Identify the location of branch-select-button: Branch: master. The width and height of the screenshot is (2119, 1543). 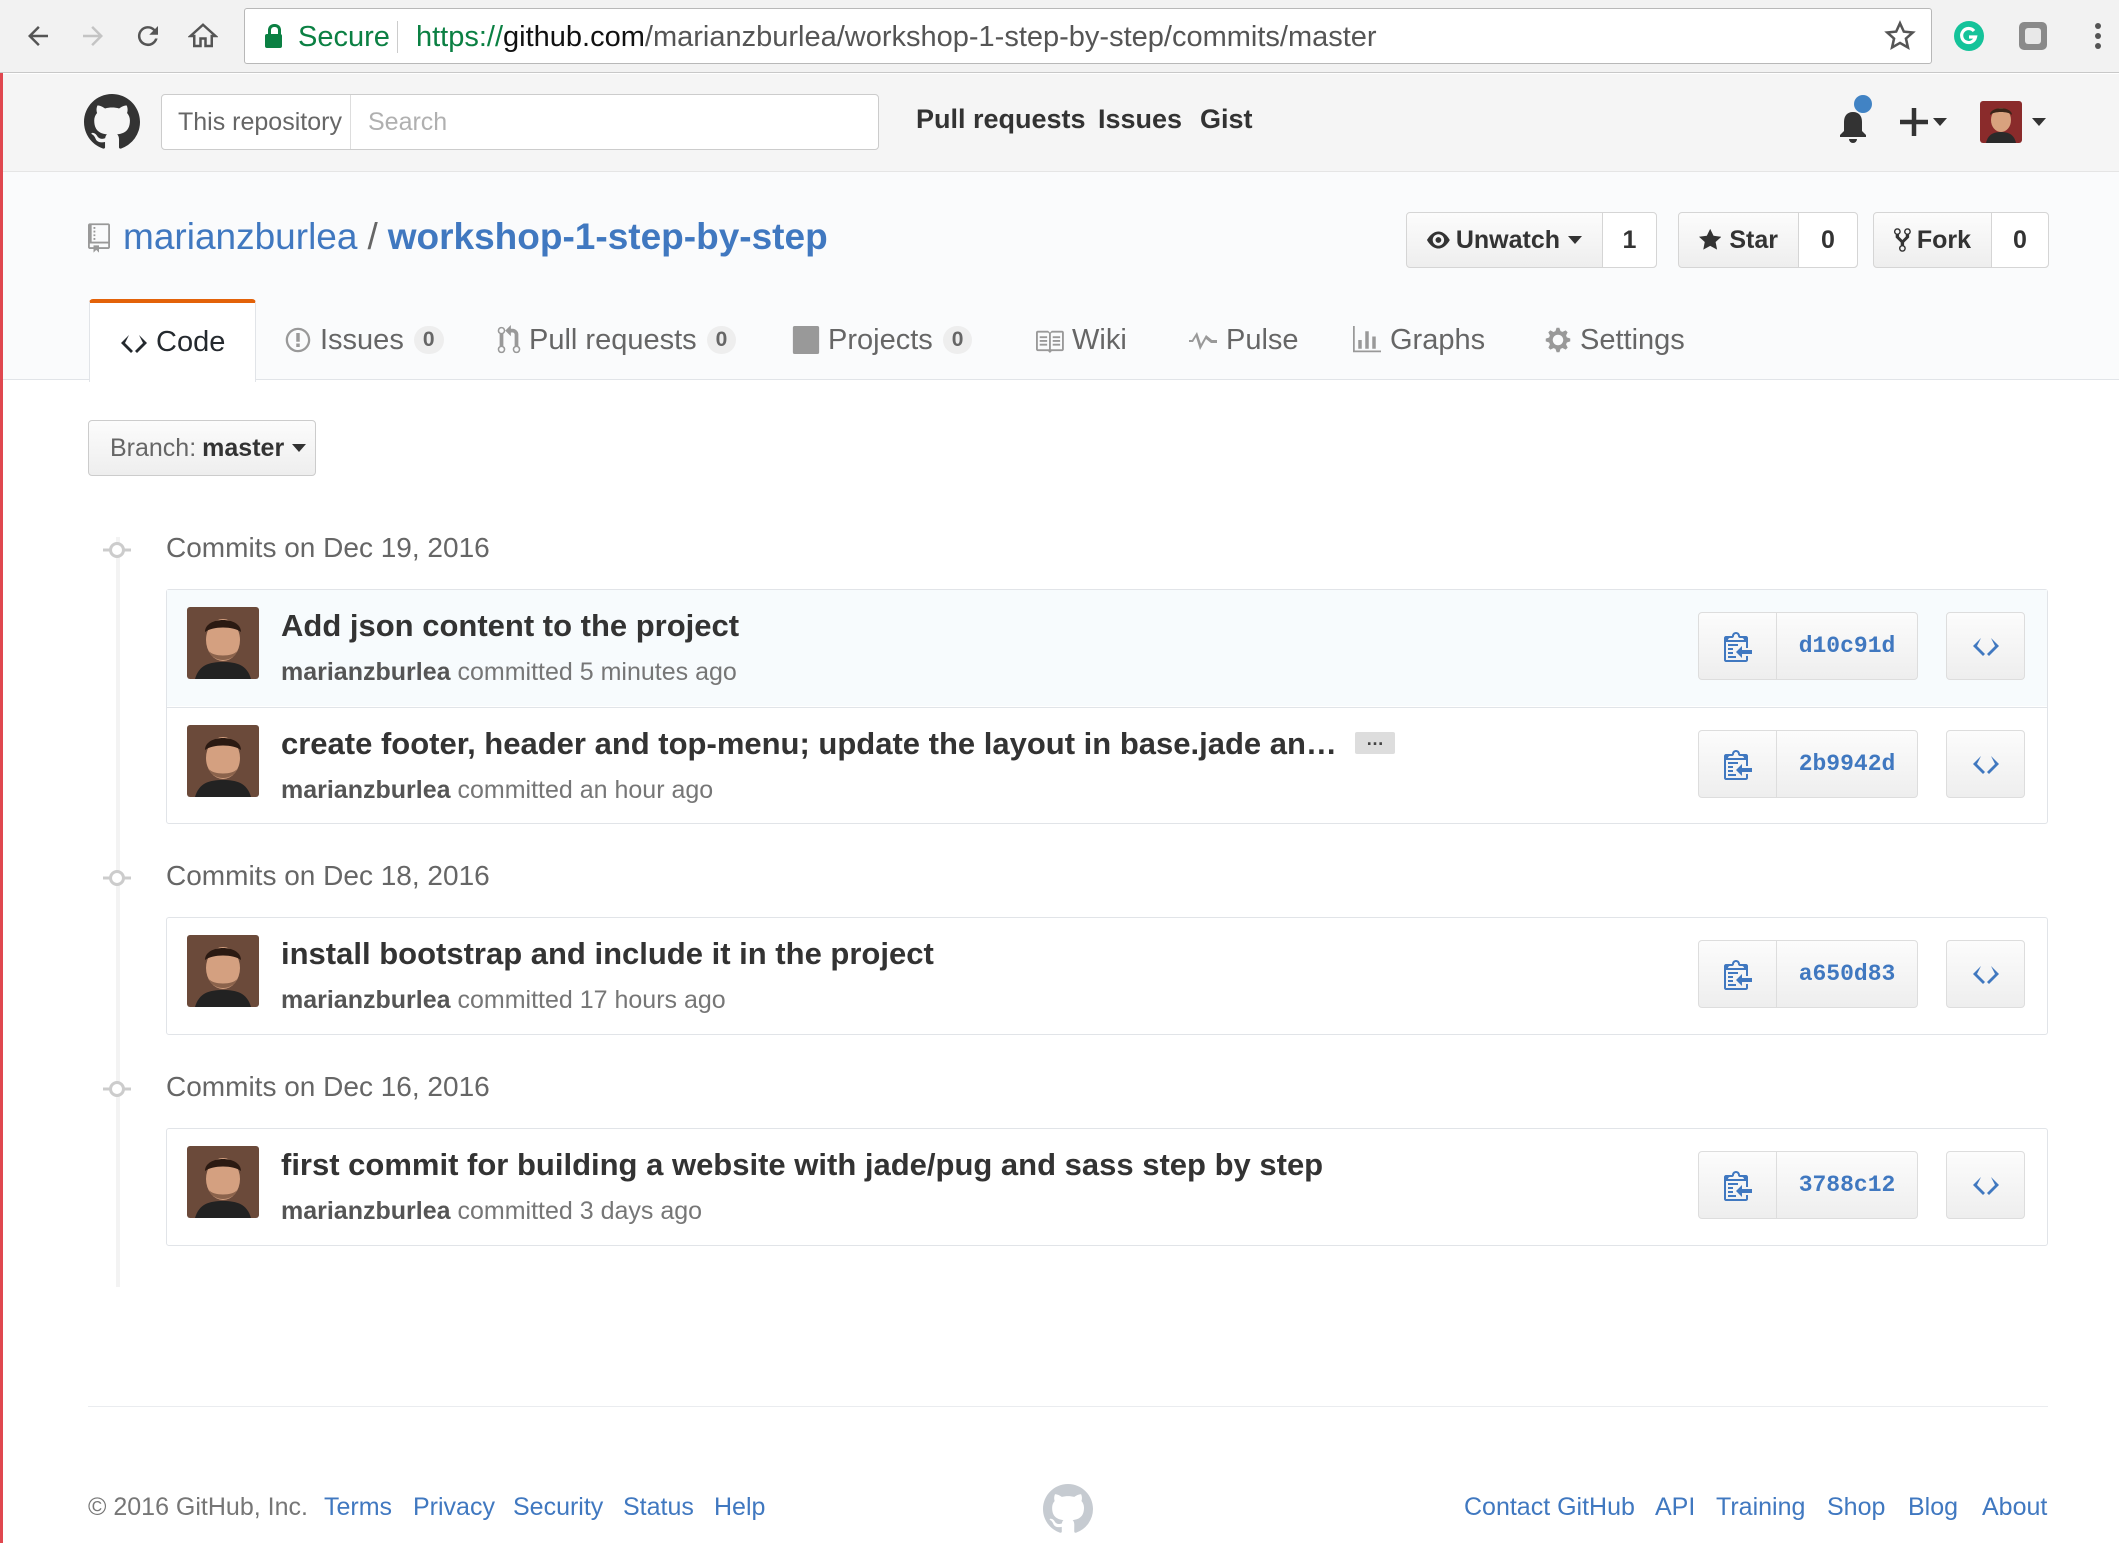
(202, 448).